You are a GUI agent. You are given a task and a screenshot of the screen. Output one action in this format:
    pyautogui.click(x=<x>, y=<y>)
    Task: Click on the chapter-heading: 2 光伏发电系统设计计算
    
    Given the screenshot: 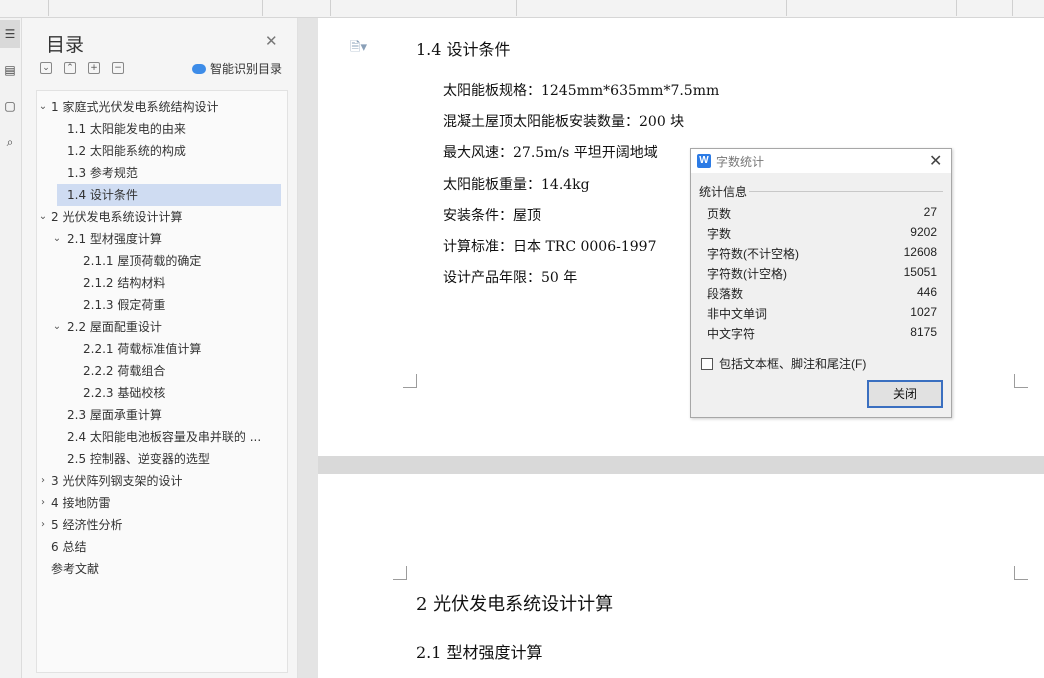 What is the action you would take?
    pyautogui.click(x=515, y=604)
    